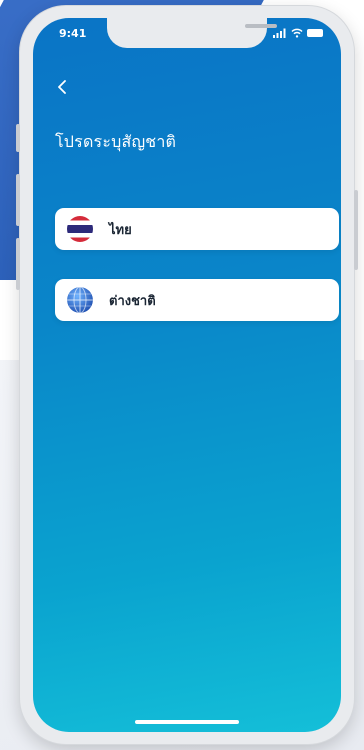  I want to click on option-foreigner: ต่างชาติ, so click(197, 300).